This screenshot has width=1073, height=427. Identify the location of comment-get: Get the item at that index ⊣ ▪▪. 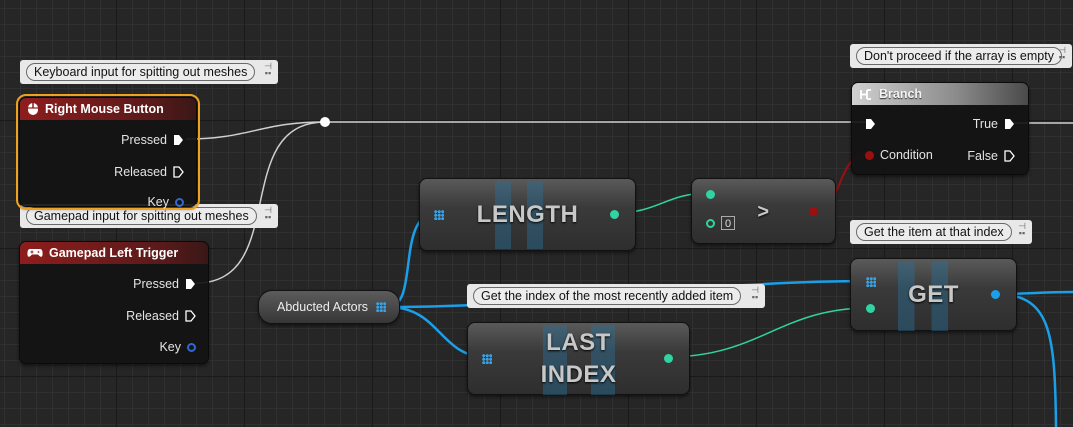
(941, 232).